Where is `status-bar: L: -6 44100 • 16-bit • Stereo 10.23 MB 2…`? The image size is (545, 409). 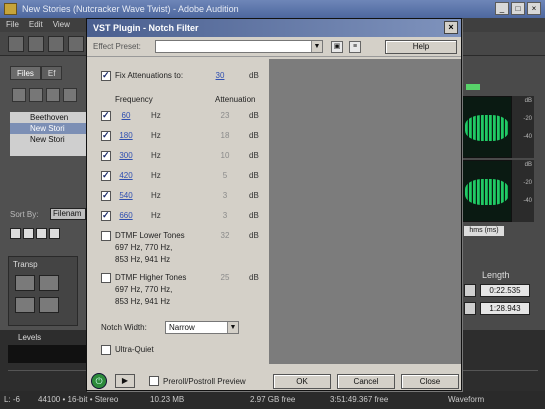
status-bar: L: -6 44100 • 16-bit • Stereo 10.23 MB 2… is located at coordinates (272, 400).